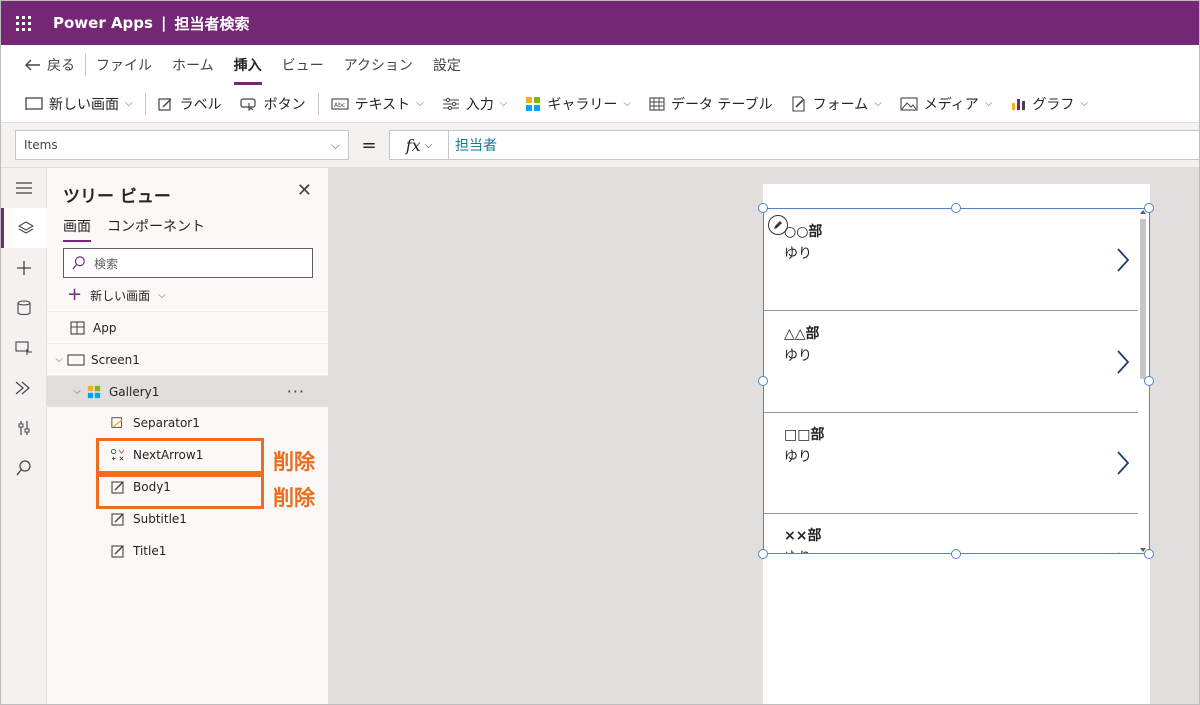 The width and height of the screenshot is (1200, 705). What do you see at coordinates (721, 104) in the screenshot?
I see `data-table-label: データ テーブル` at bounding box center [721, 104].